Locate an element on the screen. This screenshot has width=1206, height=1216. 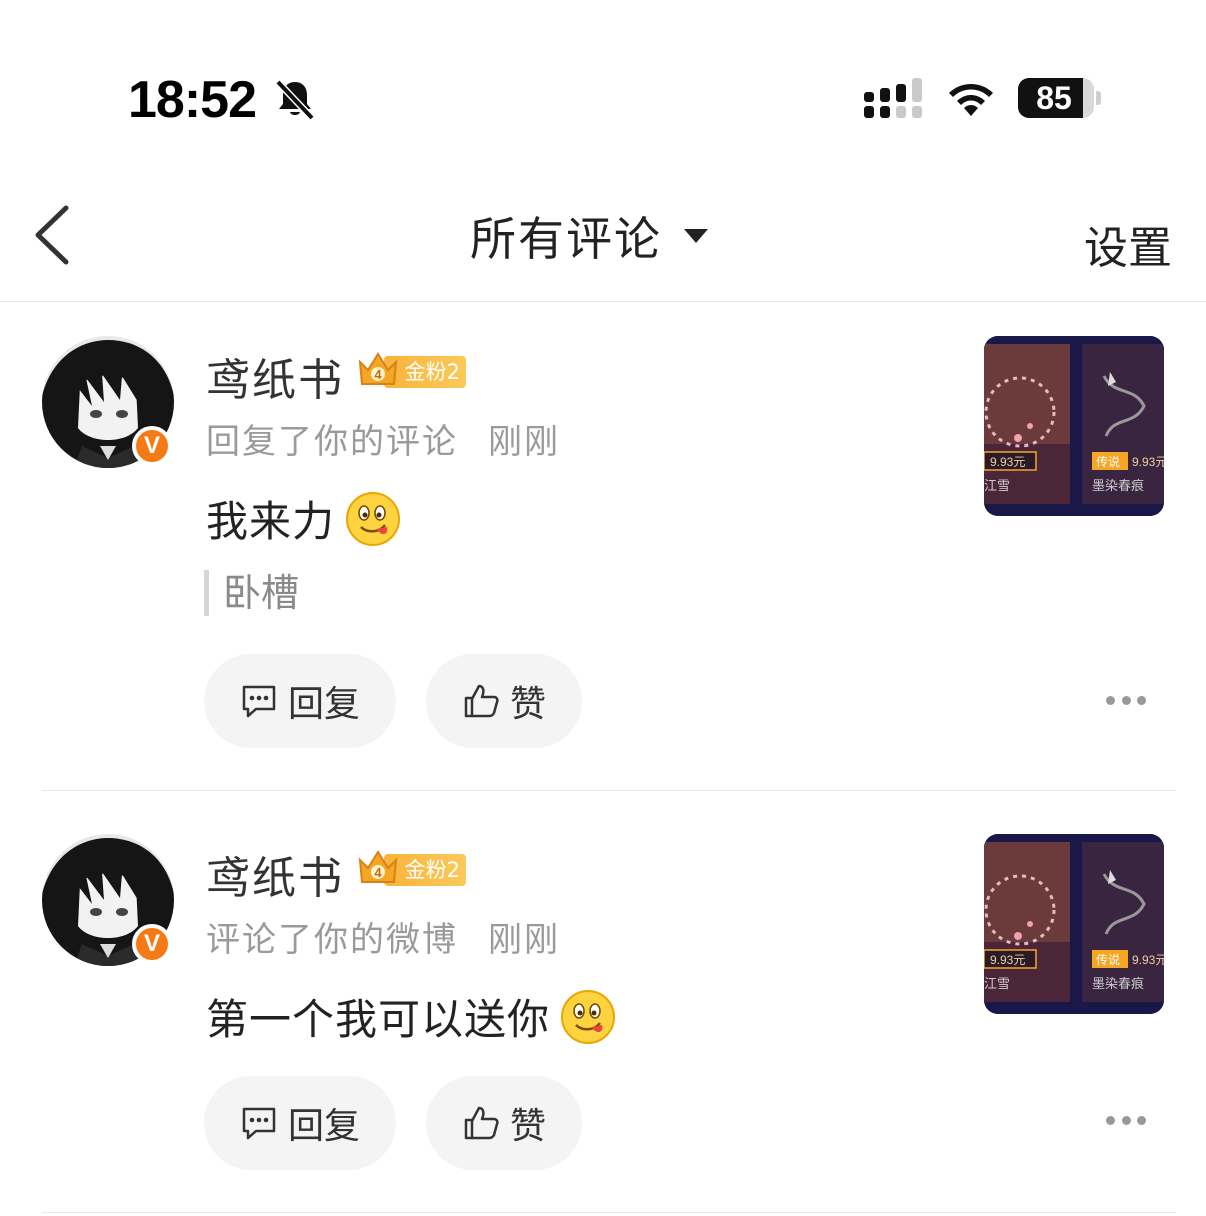
page-title: 所有评论 is located at coordinates (566, 239).